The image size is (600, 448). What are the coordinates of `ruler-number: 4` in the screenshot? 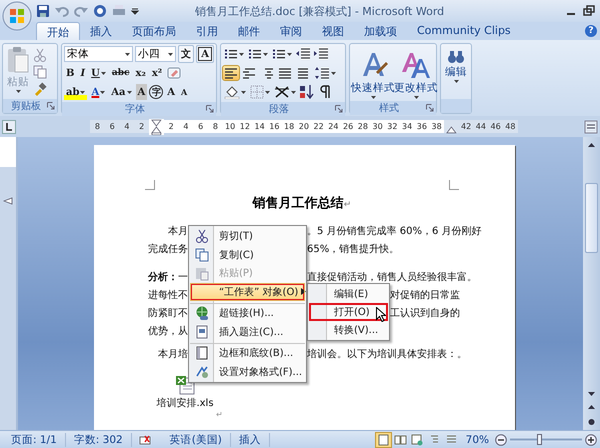 It's located at (126, 127).